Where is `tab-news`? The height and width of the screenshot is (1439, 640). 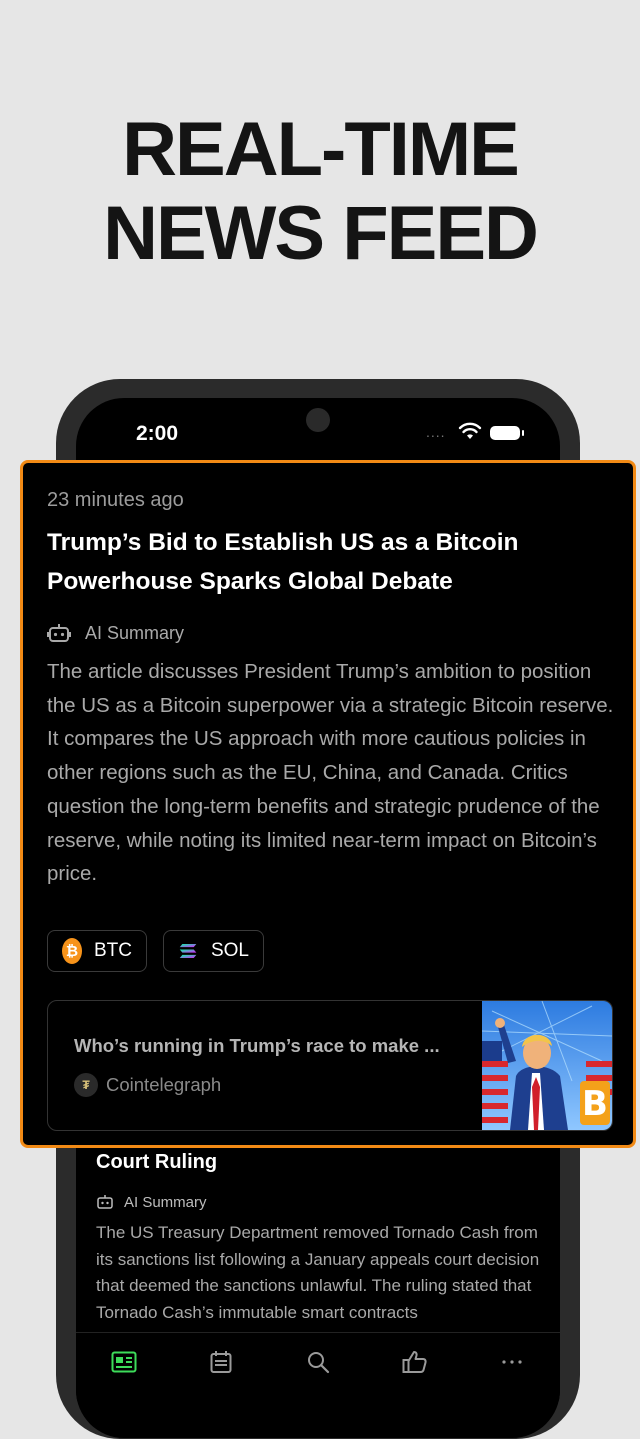 tab-news is located at coordinates (124, 1362).